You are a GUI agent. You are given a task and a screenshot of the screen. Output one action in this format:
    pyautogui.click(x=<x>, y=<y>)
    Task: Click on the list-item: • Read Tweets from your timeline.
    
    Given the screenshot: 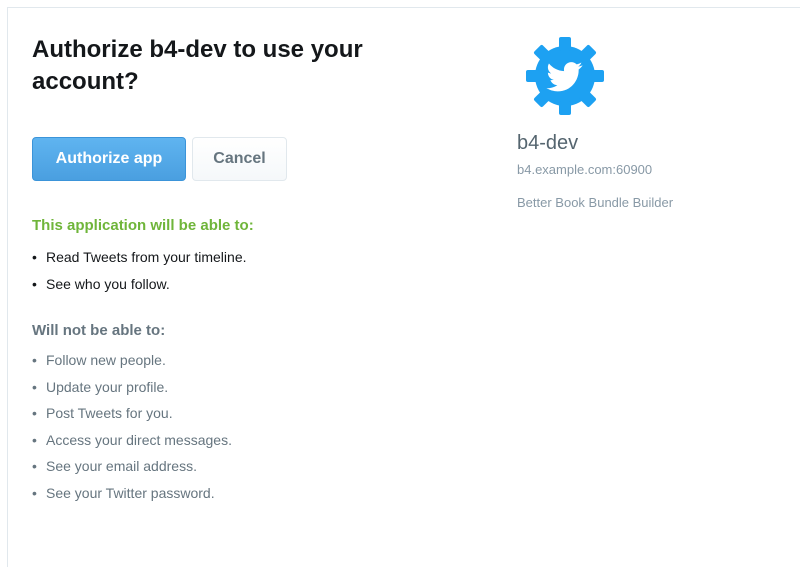 What is the action you would take?
    pyautogui.click(x=139, y=257)
    